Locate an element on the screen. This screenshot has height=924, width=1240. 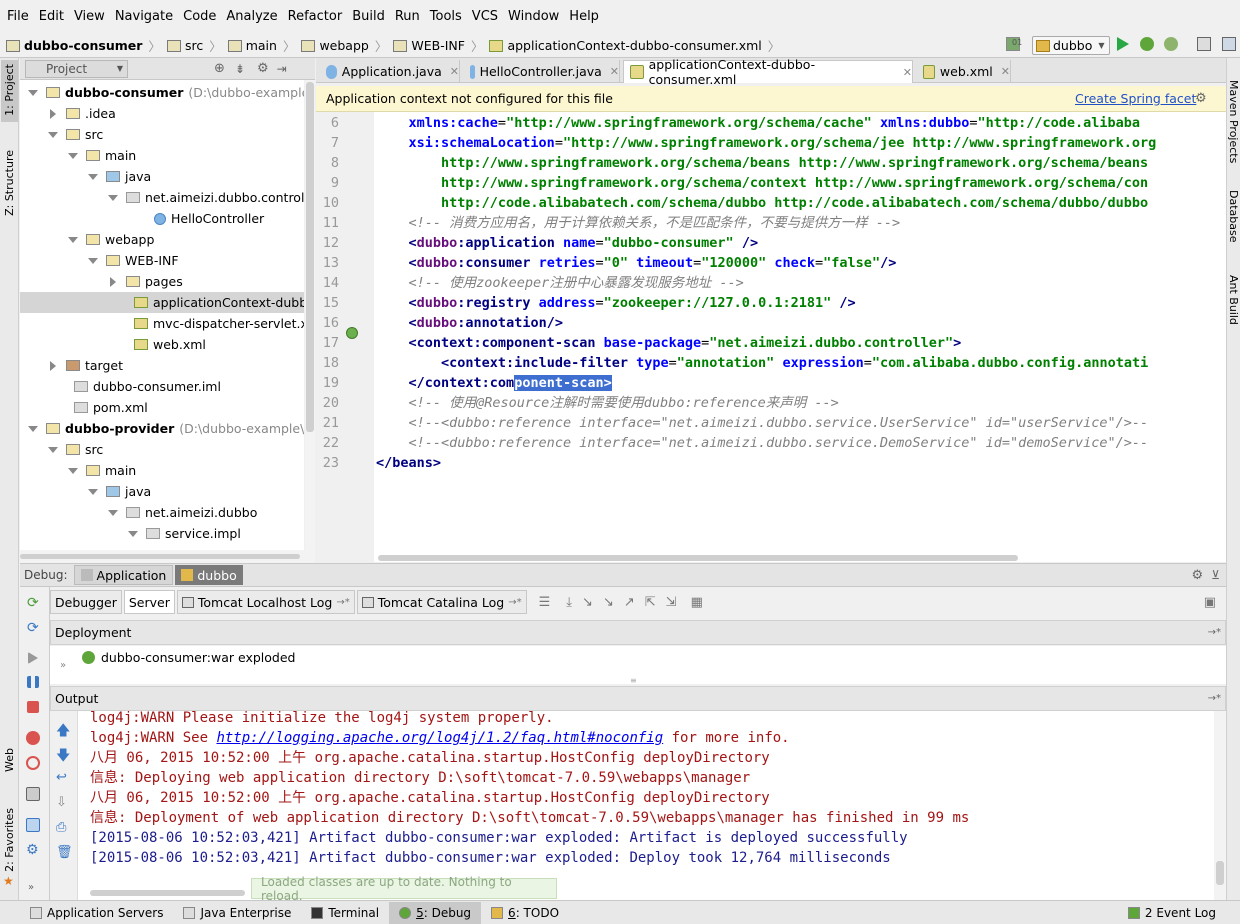
tool-window-structure-label: Z: Structure is located at coordinates (9, 183).